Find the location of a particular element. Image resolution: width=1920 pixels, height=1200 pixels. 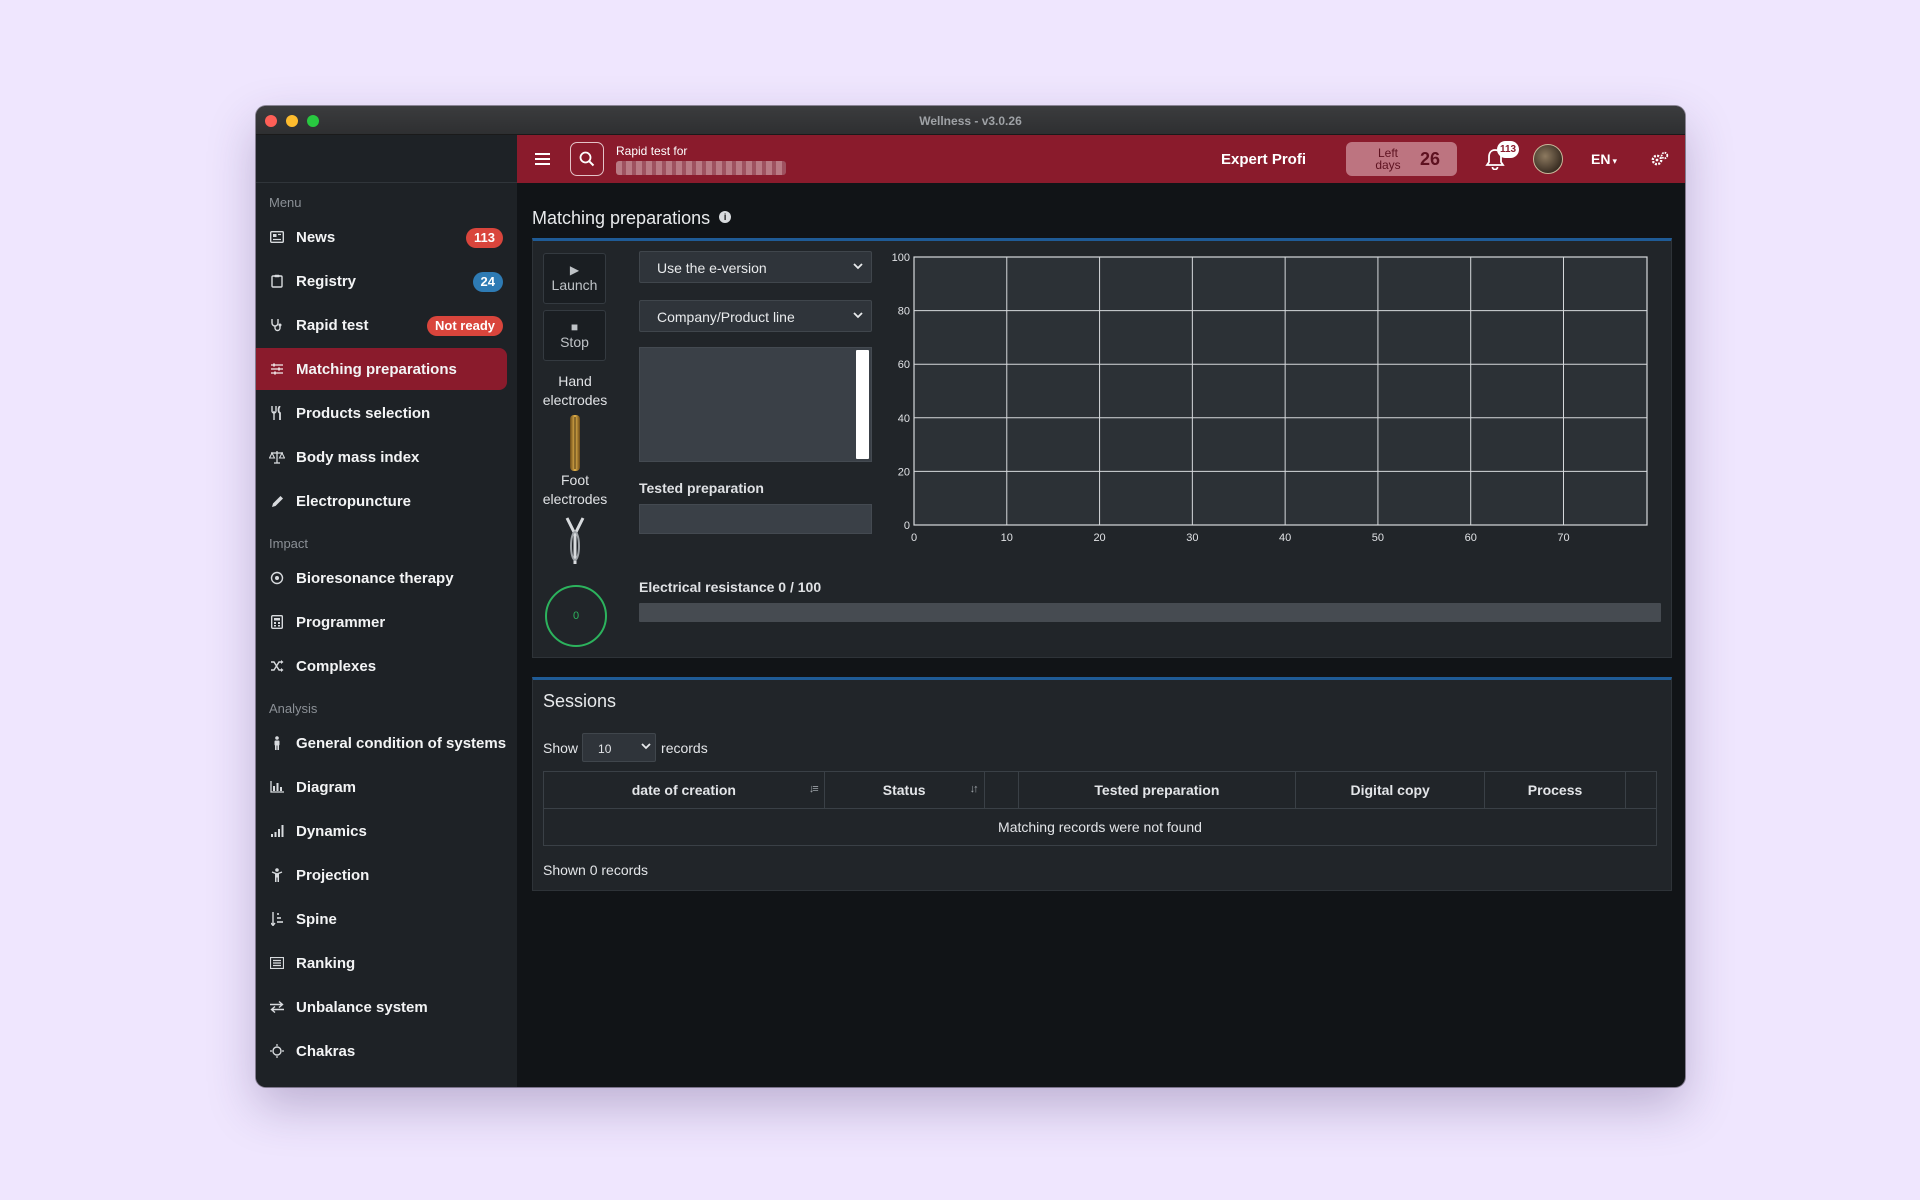

chart-x-tick-label: 70 is located at coordinates (1563, 538).